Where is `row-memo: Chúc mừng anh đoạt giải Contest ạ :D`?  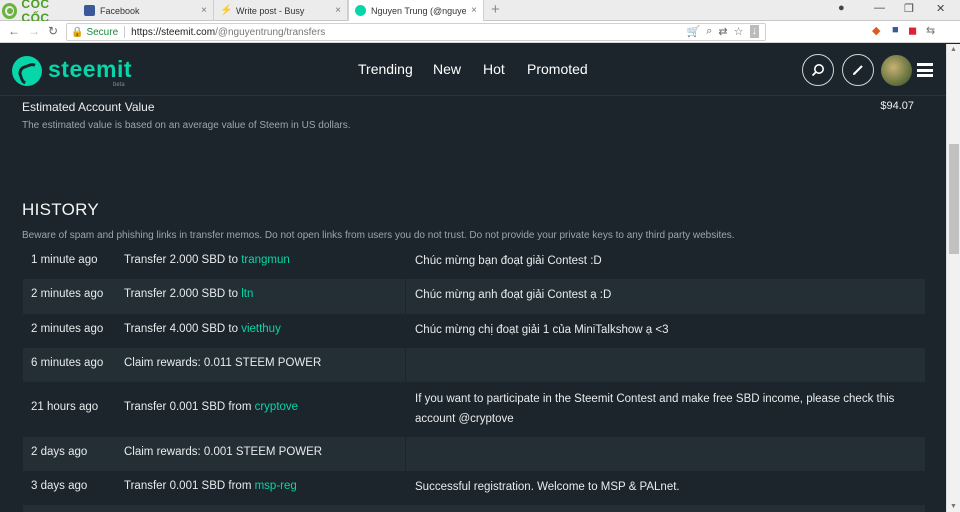 row-memo: Chúc mừng anh đoạt giải Contest ạ :D is located at coordinates (513, 295).